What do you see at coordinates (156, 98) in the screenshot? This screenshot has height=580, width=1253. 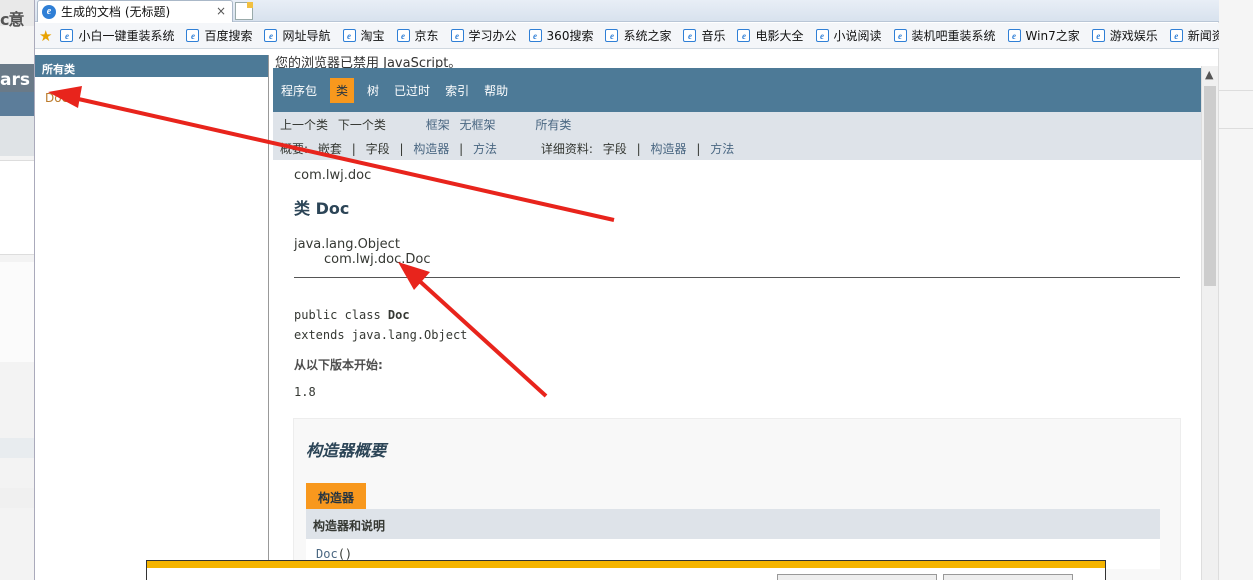 I see `class-link-doc: Doc` at bounding box center [156, 98].